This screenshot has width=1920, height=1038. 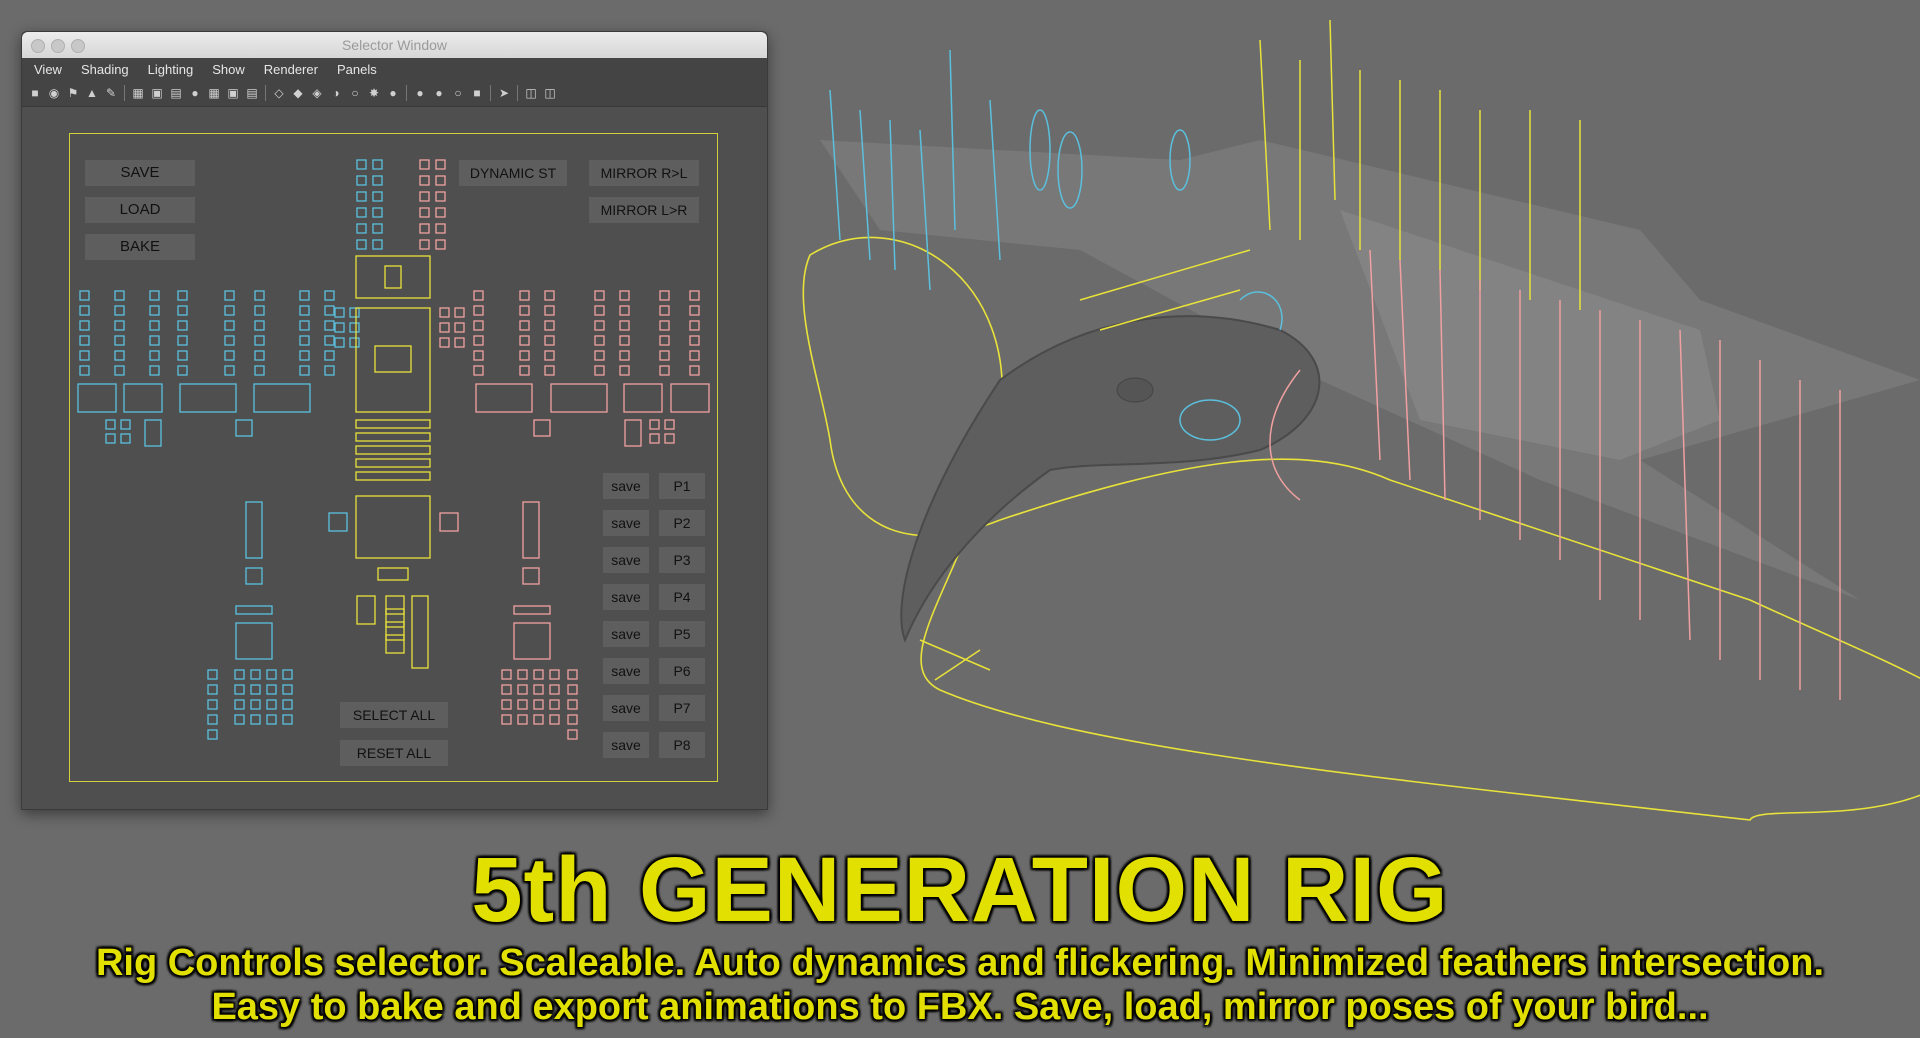 I want to click on resolution-gate-icon: ▤, so click(x=176, y=93).